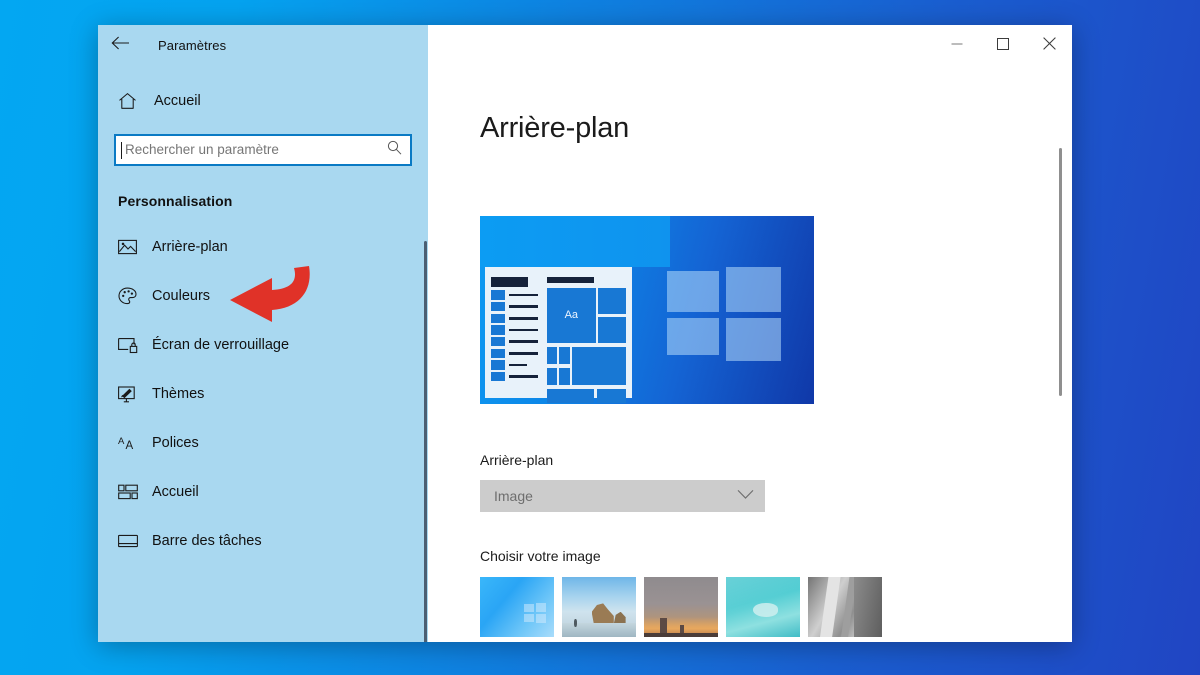  I want to click on window-titlebar: Paramètres, so click(585, 45).